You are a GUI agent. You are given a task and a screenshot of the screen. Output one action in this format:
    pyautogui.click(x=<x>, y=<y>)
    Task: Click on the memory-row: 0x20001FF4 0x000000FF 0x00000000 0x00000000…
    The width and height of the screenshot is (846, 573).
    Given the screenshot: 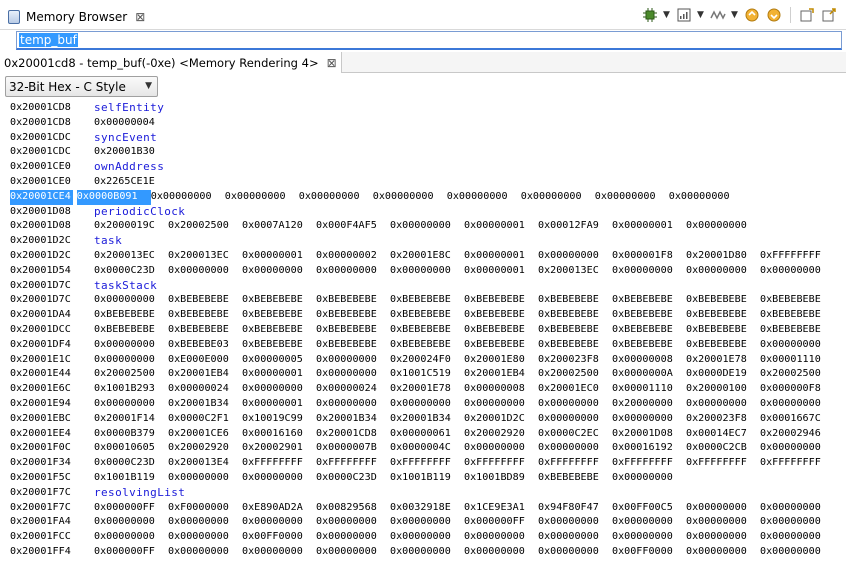 What is the action you would take?
    pyautogui.click(x=428, y=552)
    